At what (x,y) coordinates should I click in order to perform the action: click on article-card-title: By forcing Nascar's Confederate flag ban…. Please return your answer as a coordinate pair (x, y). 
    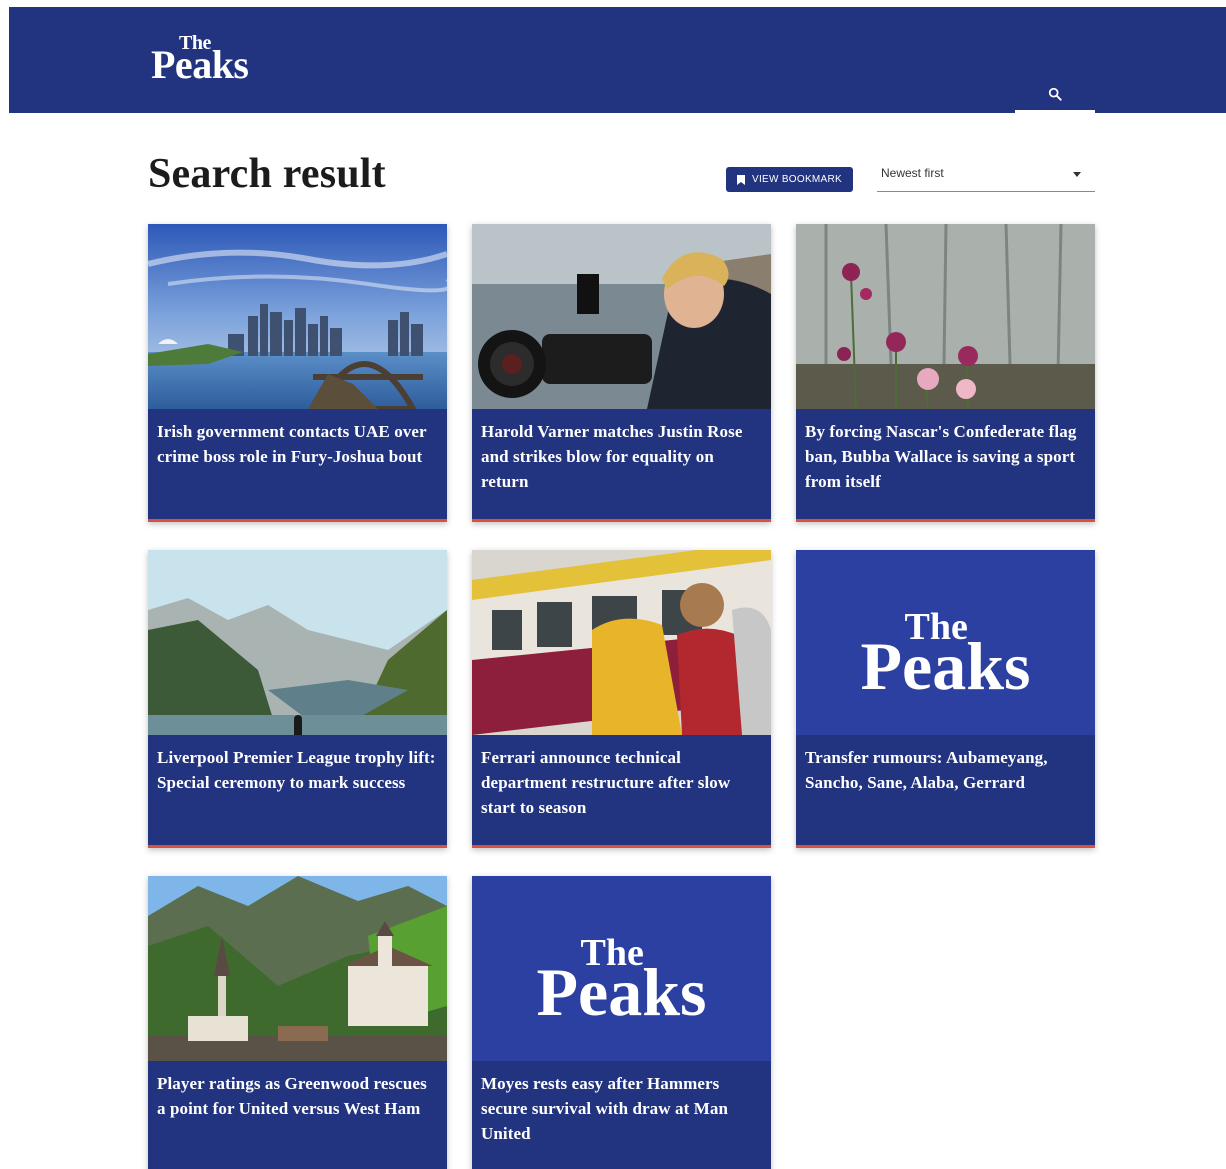
    Looking at the image, I should click on (945, 465).